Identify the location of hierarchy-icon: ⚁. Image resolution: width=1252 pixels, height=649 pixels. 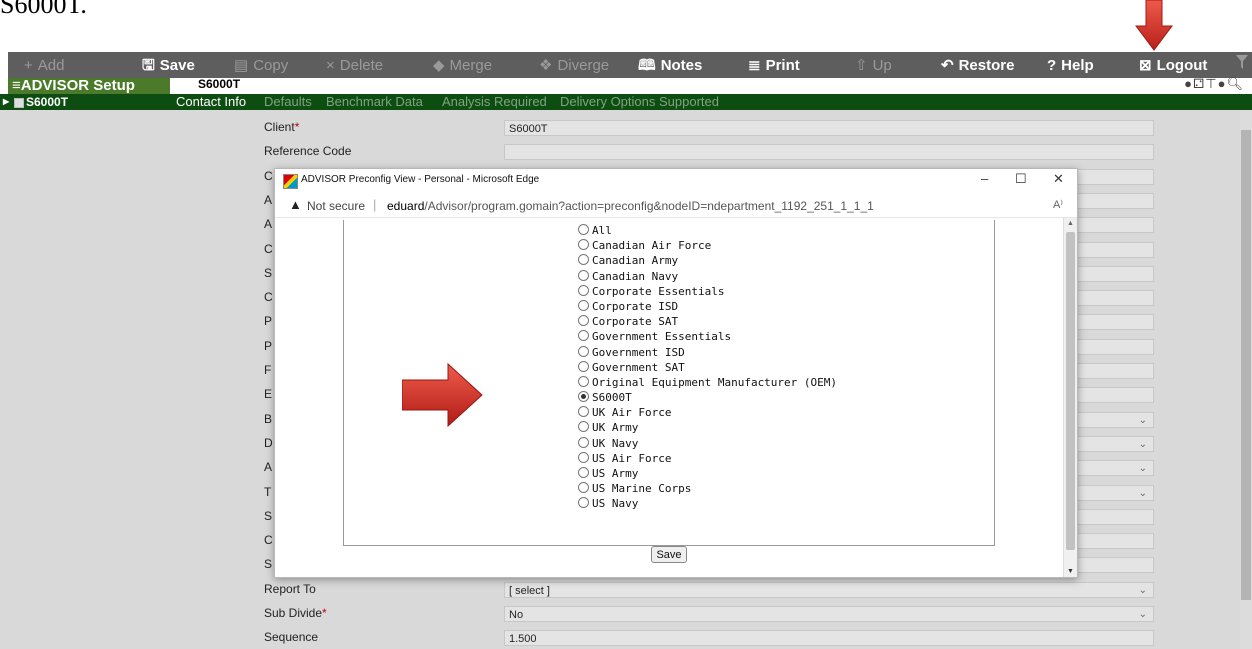
(1199, 83).